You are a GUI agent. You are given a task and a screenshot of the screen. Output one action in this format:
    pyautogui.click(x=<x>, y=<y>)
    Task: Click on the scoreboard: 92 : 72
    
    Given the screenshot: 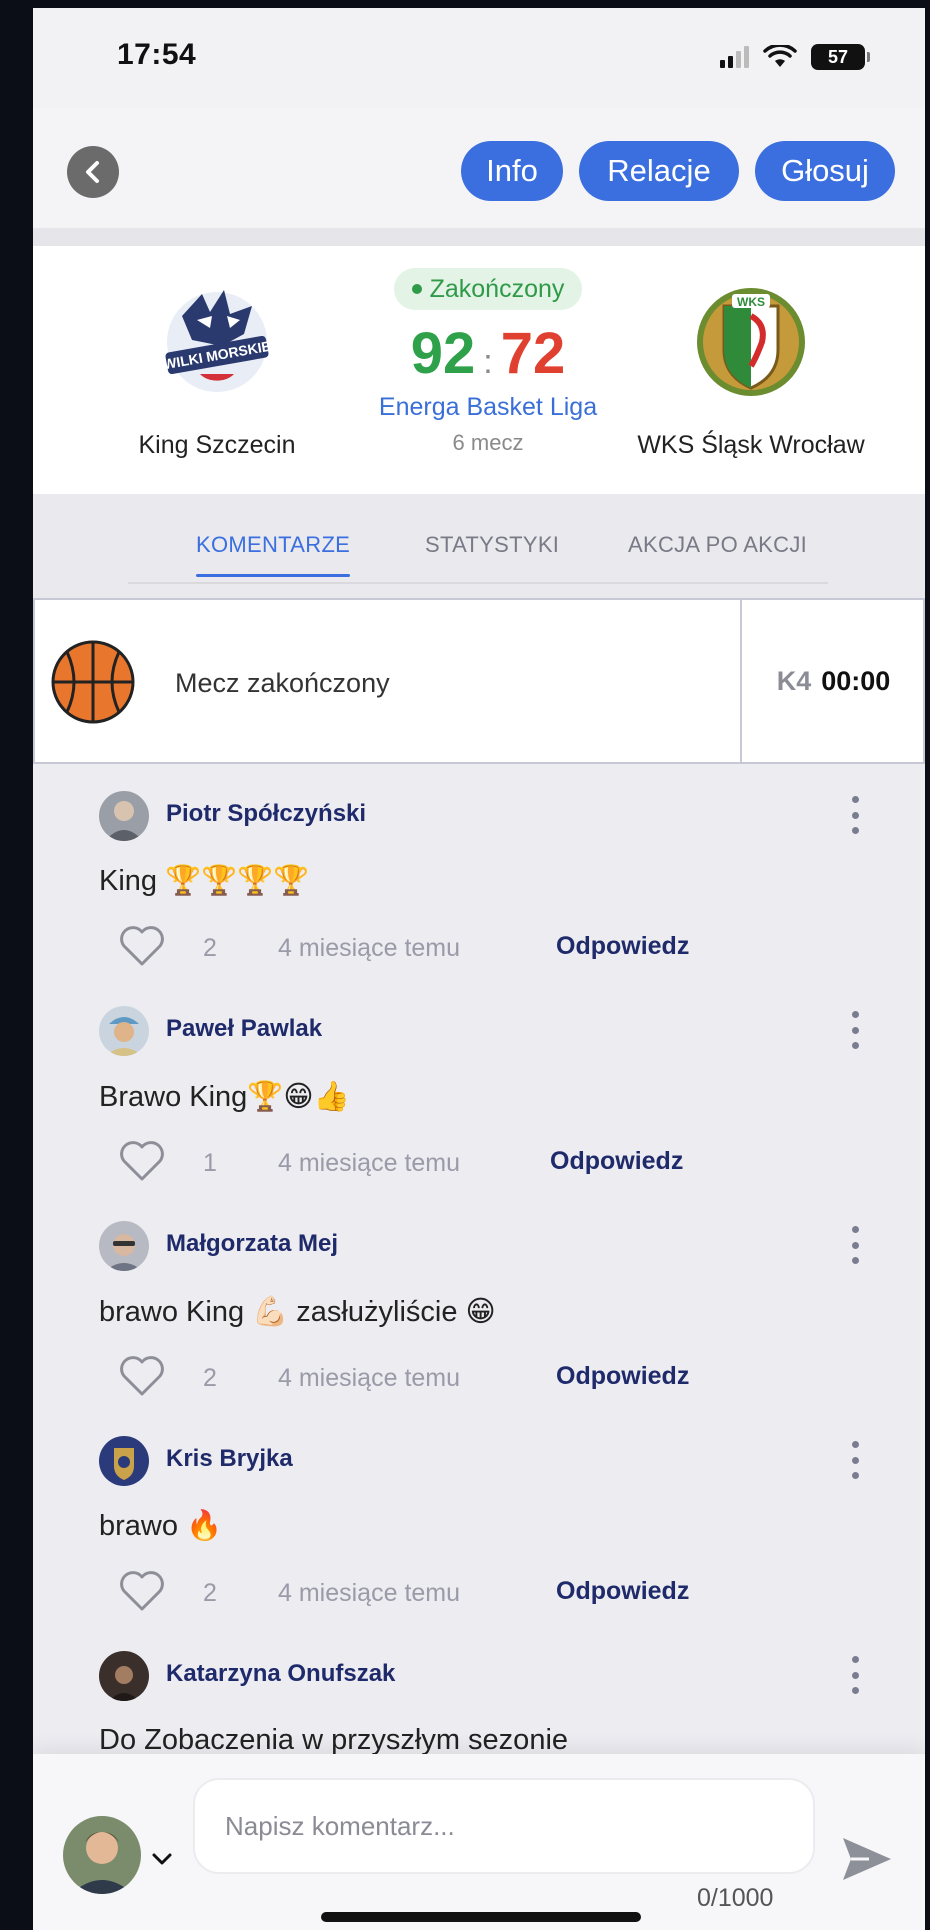 What is the action you would take?
    pyautogui.click(x=488, y=353)
    